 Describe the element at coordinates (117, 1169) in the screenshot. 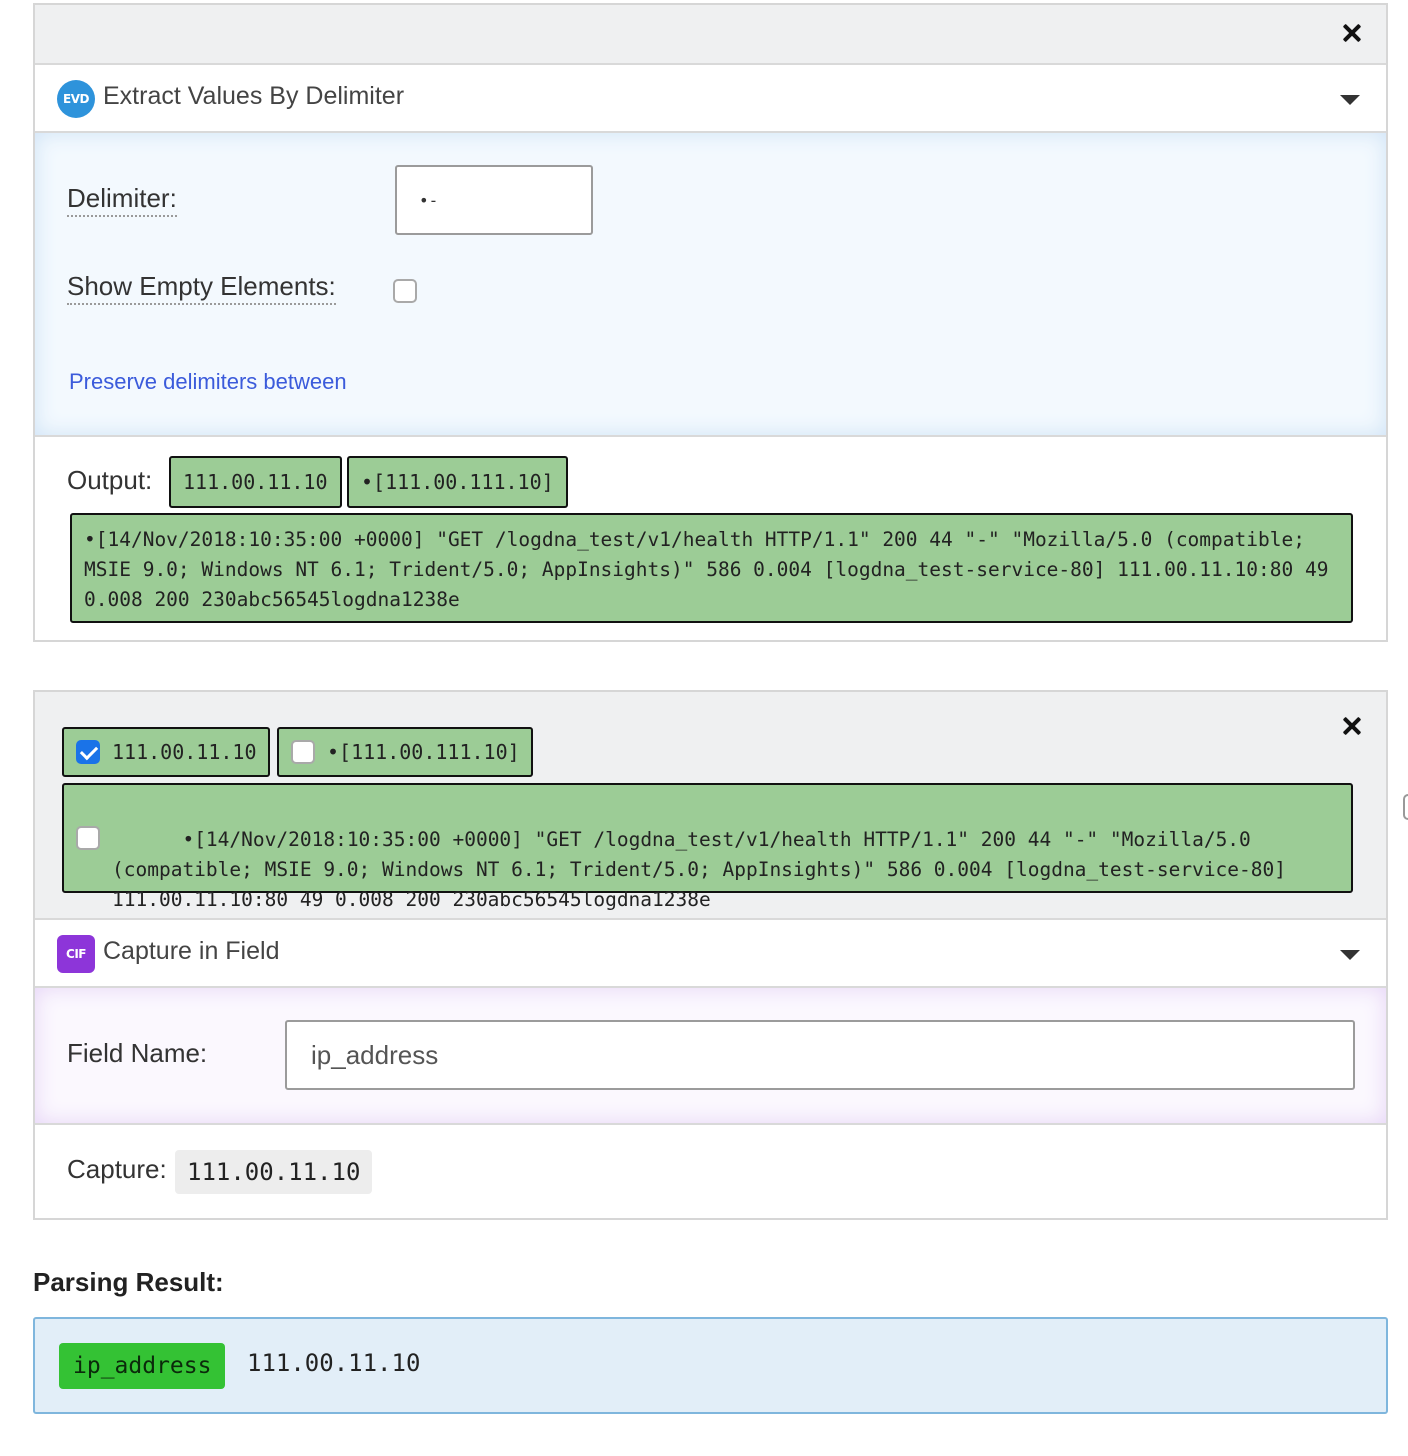

I see `capture-label: Capture:` at that location.